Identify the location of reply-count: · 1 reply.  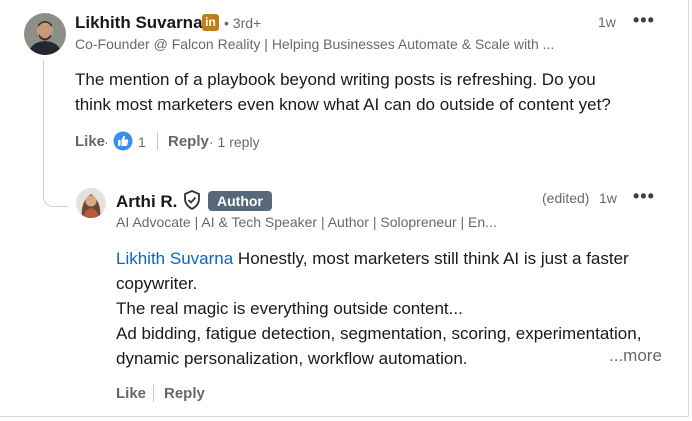
(234, 142).